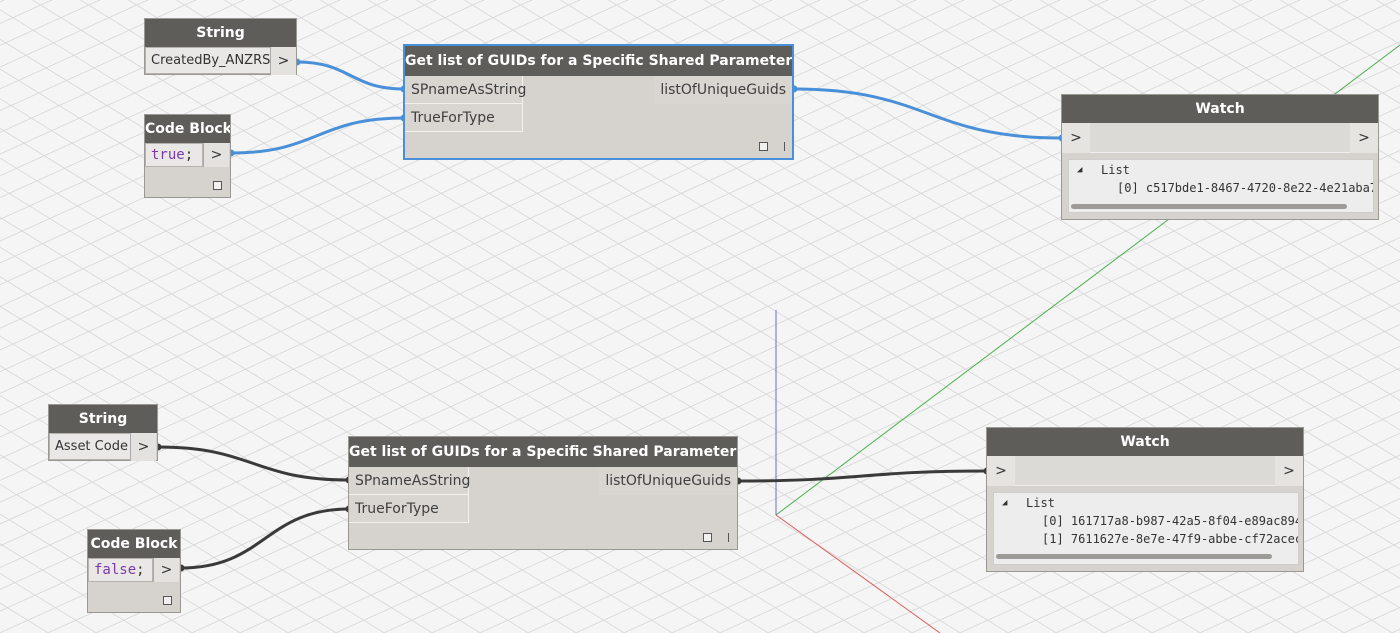 The height and width of the screenshot is (633, 1400). I want to click on list-item: [0] c517bde1-8467-4720-8e22-4e21aba7, so click(1245, 188).